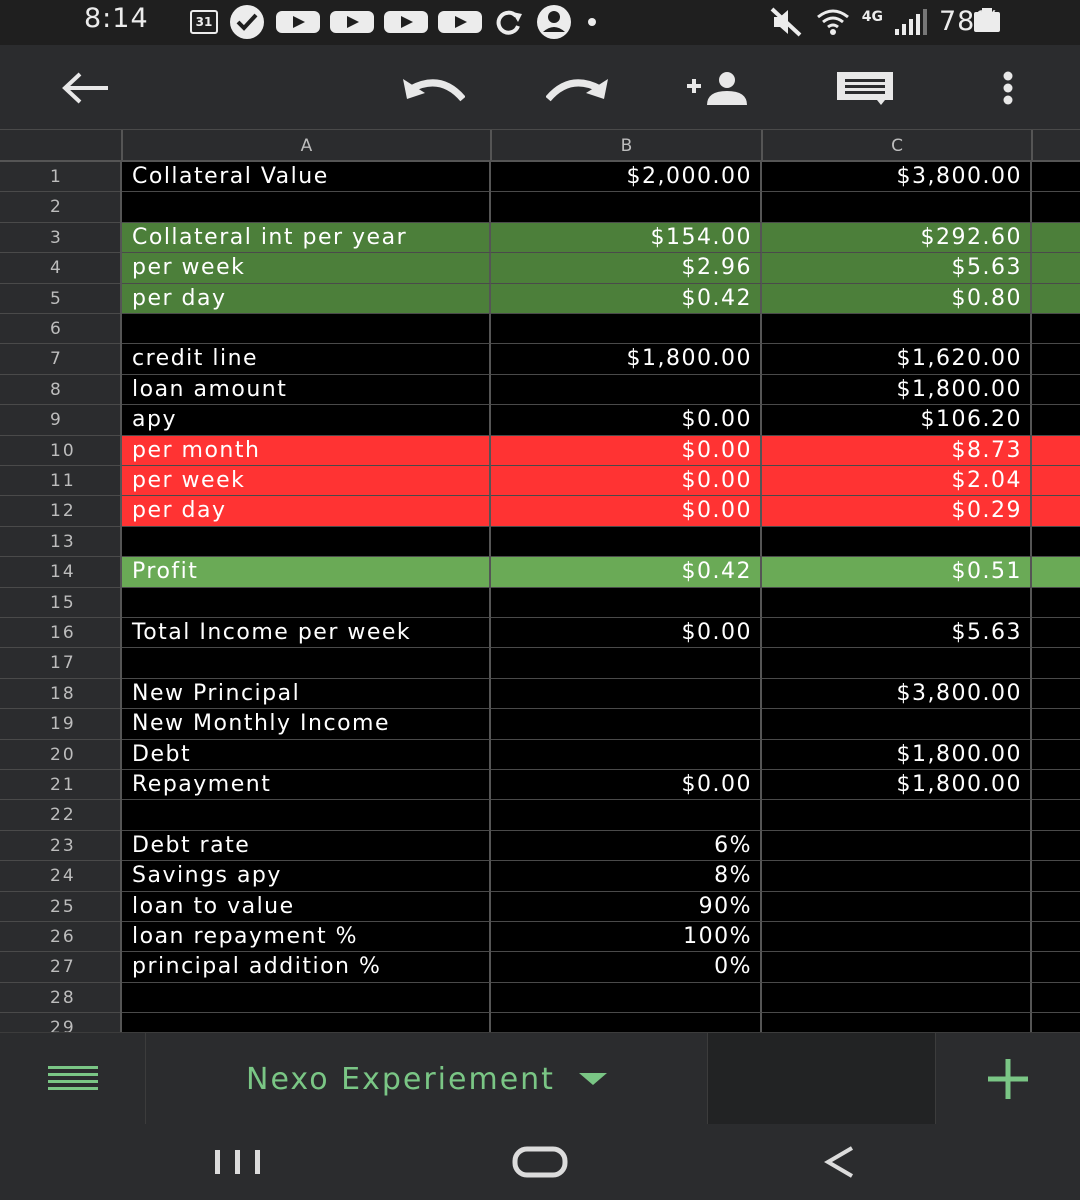 The width and height of the screenshot is (1080, 1200). Describe the element at coordinates (897, 450) in the screenshot. I see `cell-c: $8.73` at that location.